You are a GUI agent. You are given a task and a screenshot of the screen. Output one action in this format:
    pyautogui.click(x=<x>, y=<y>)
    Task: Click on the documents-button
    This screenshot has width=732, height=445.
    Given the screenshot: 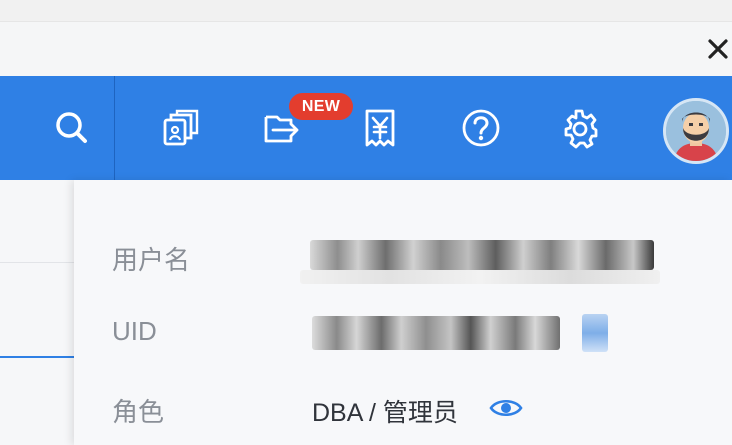 What is the action you would take?
    pyautogui.click(x=180, y=128)
    